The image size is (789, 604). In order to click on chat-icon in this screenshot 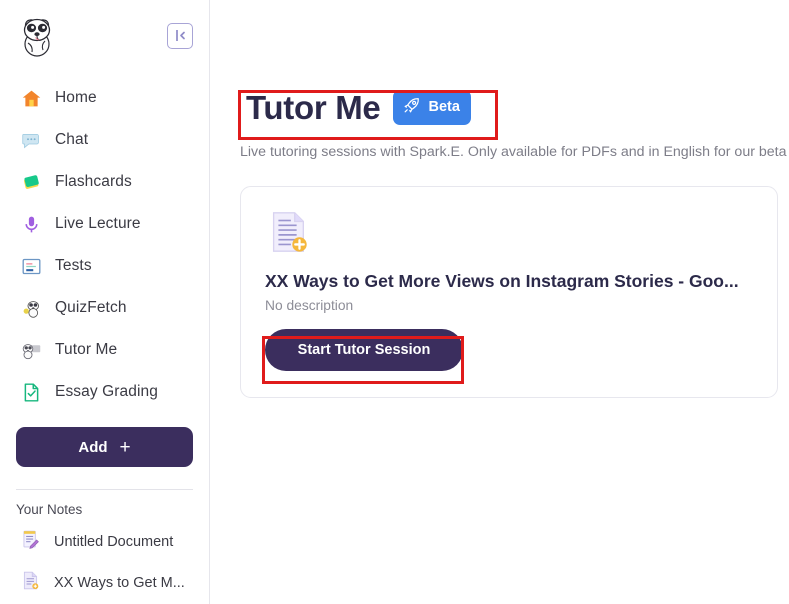, I will do `click(31, 140)`.